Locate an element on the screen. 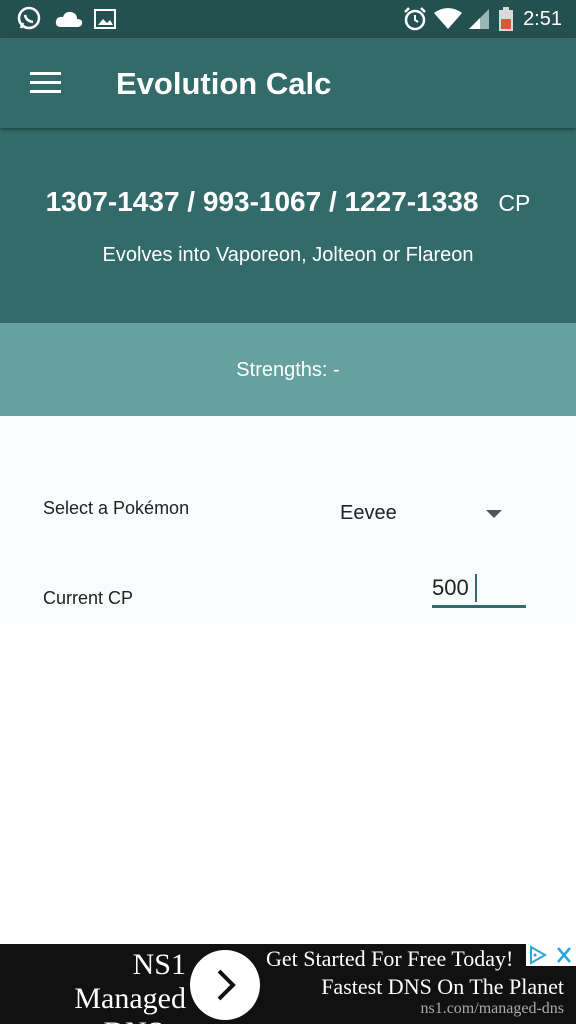  ad-headline: Get Started For Free Today! is located at coordinates (389, 959).